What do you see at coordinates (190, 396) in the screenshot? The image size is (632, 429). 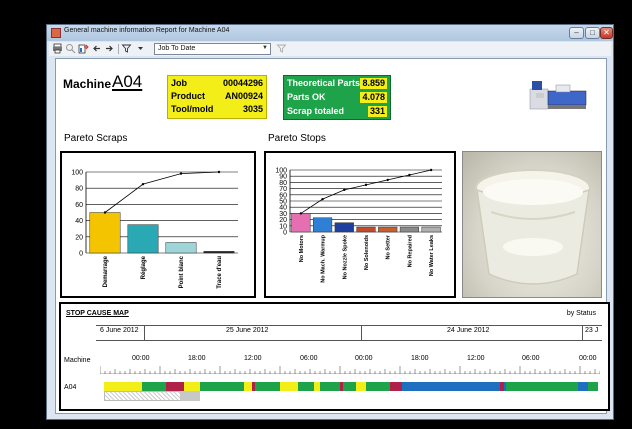 I see `idle-period-block` at bounding box center [190, 396].